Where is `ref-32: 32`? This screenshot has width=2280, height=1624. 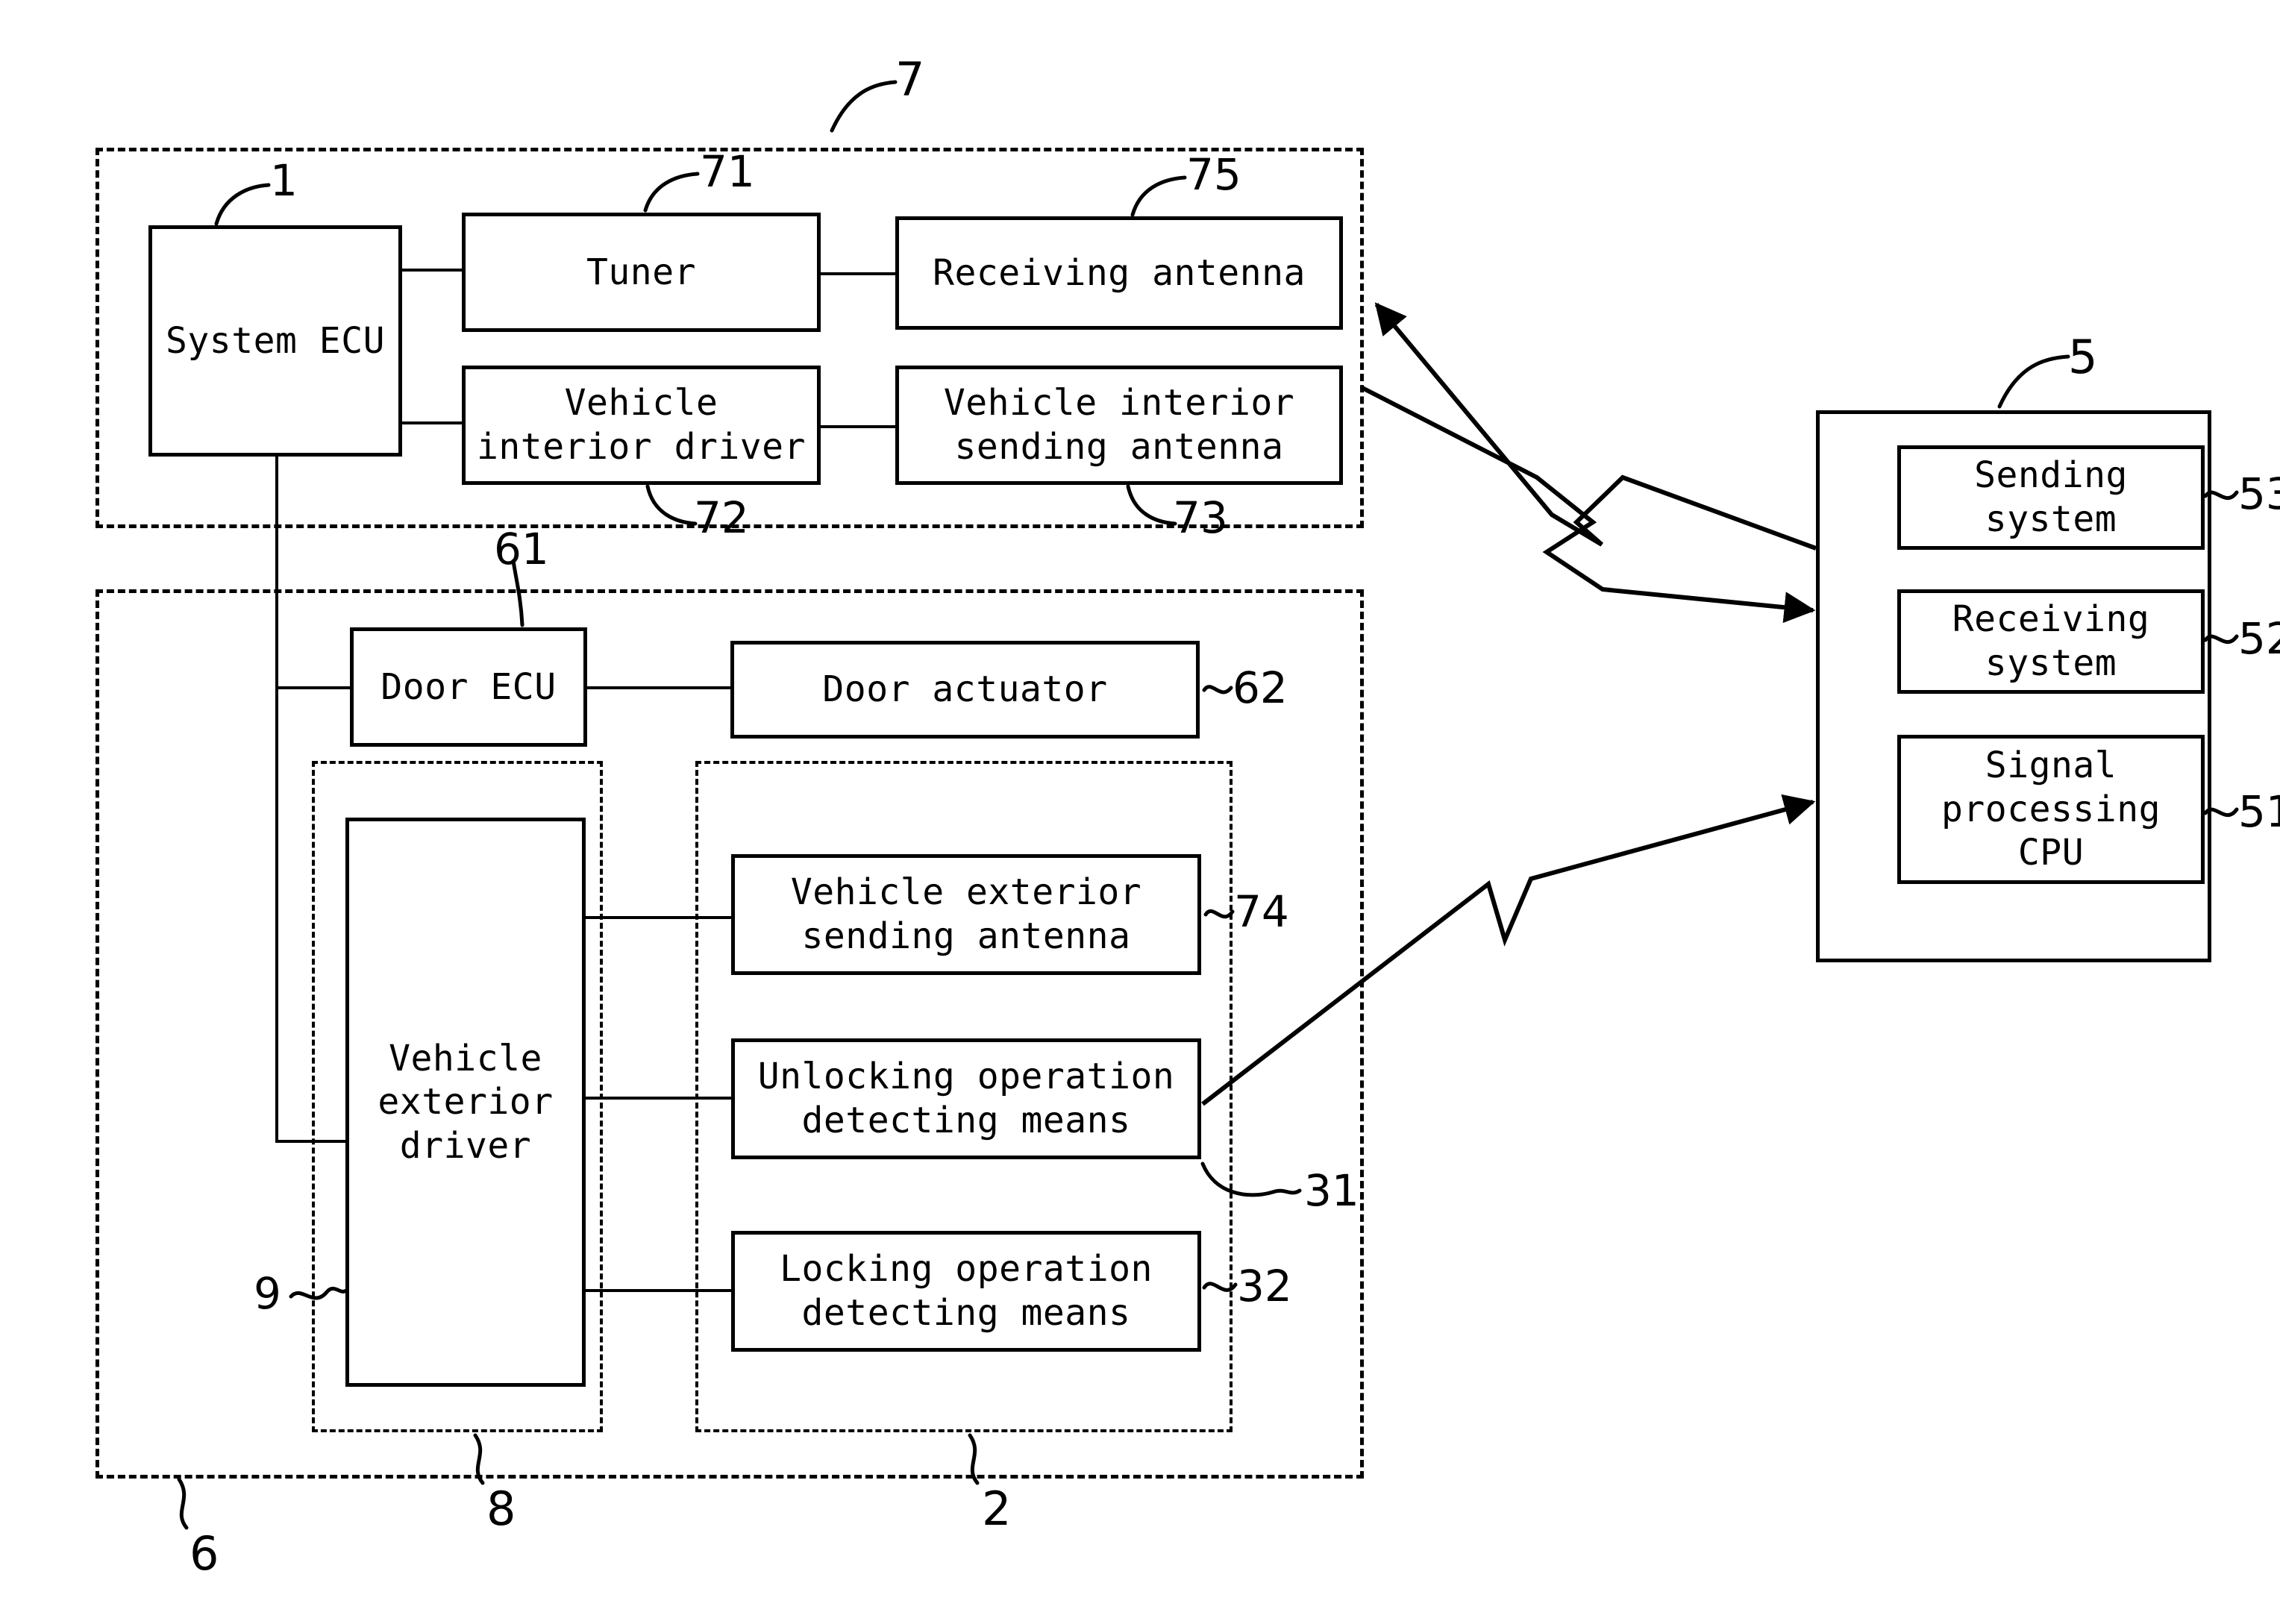 ref-32: 32 is located at coordinates (1264, 1286).